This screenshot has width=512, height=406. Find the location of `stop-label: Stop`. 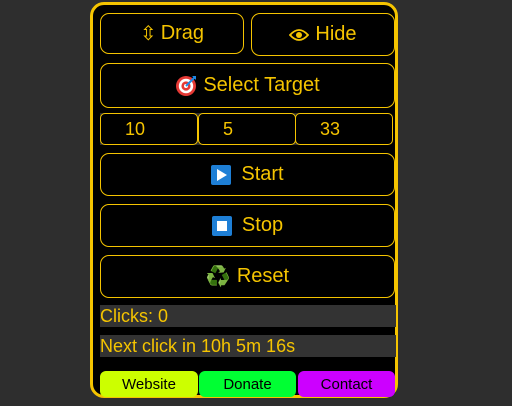

stop-label: Stop is located at coordinates (262, 225).